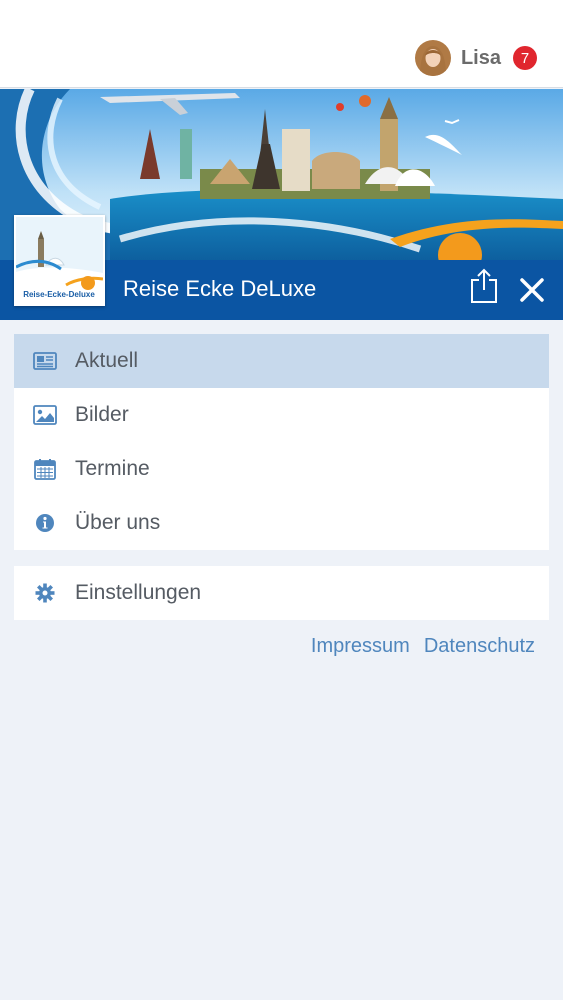  I want to click on notification-badge: 7, so click(525, 58).